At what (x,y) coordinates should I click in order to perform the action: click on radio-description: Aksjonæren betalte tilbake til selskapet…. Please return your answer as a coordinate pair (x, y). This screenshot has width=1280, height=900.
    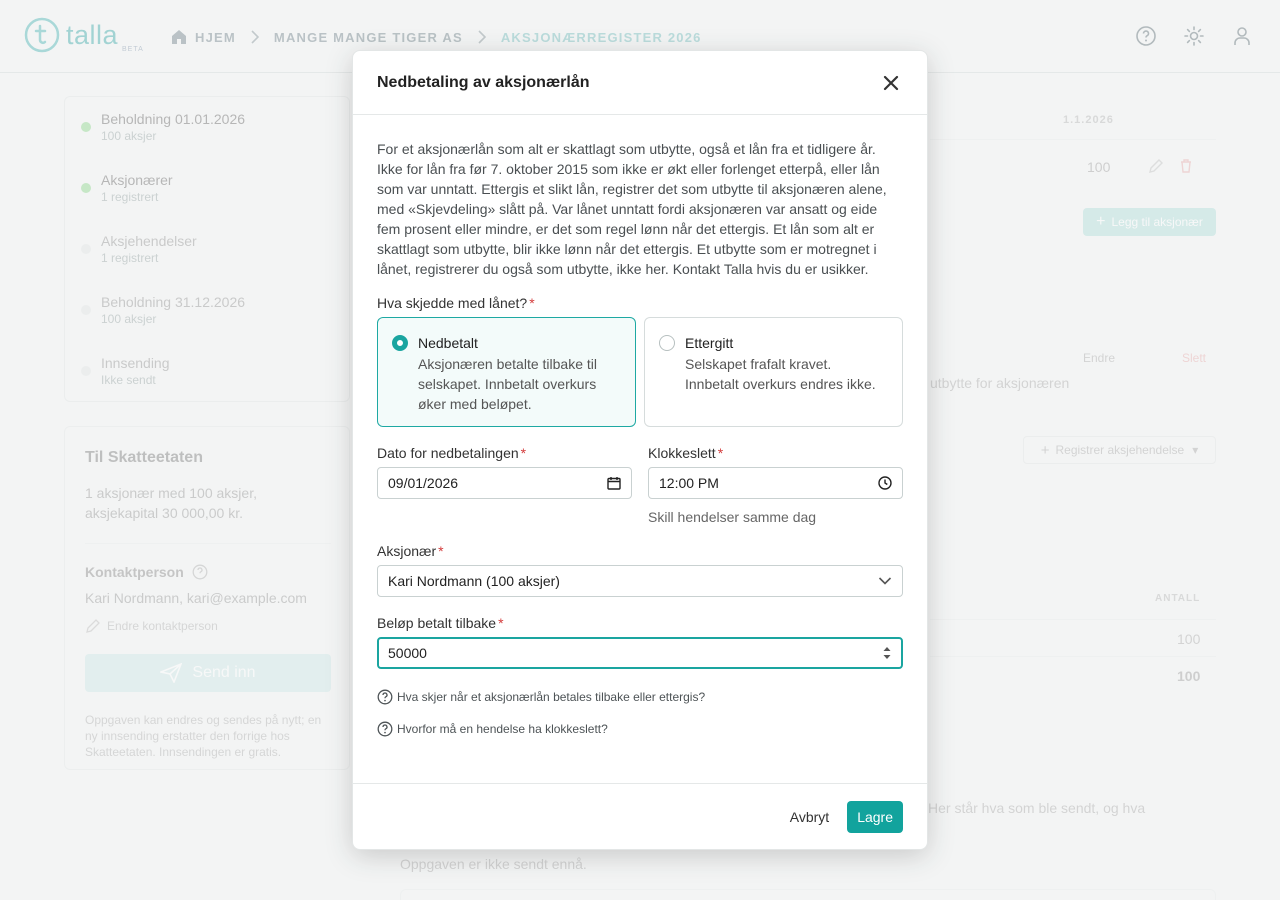
    Looking at the image, I should click on (507, 384).